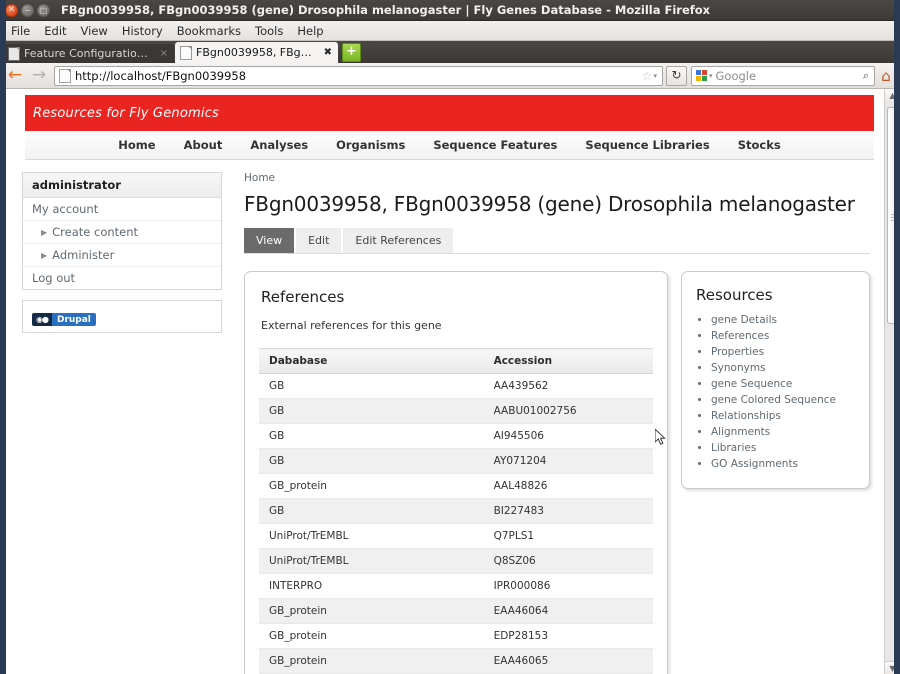 The width and height of the screenshot is (900, 674). What do you see at coordinates (785, 352) in the screenshot?
I see `resources-list-item: Properties` at bounding box center [785, 352].